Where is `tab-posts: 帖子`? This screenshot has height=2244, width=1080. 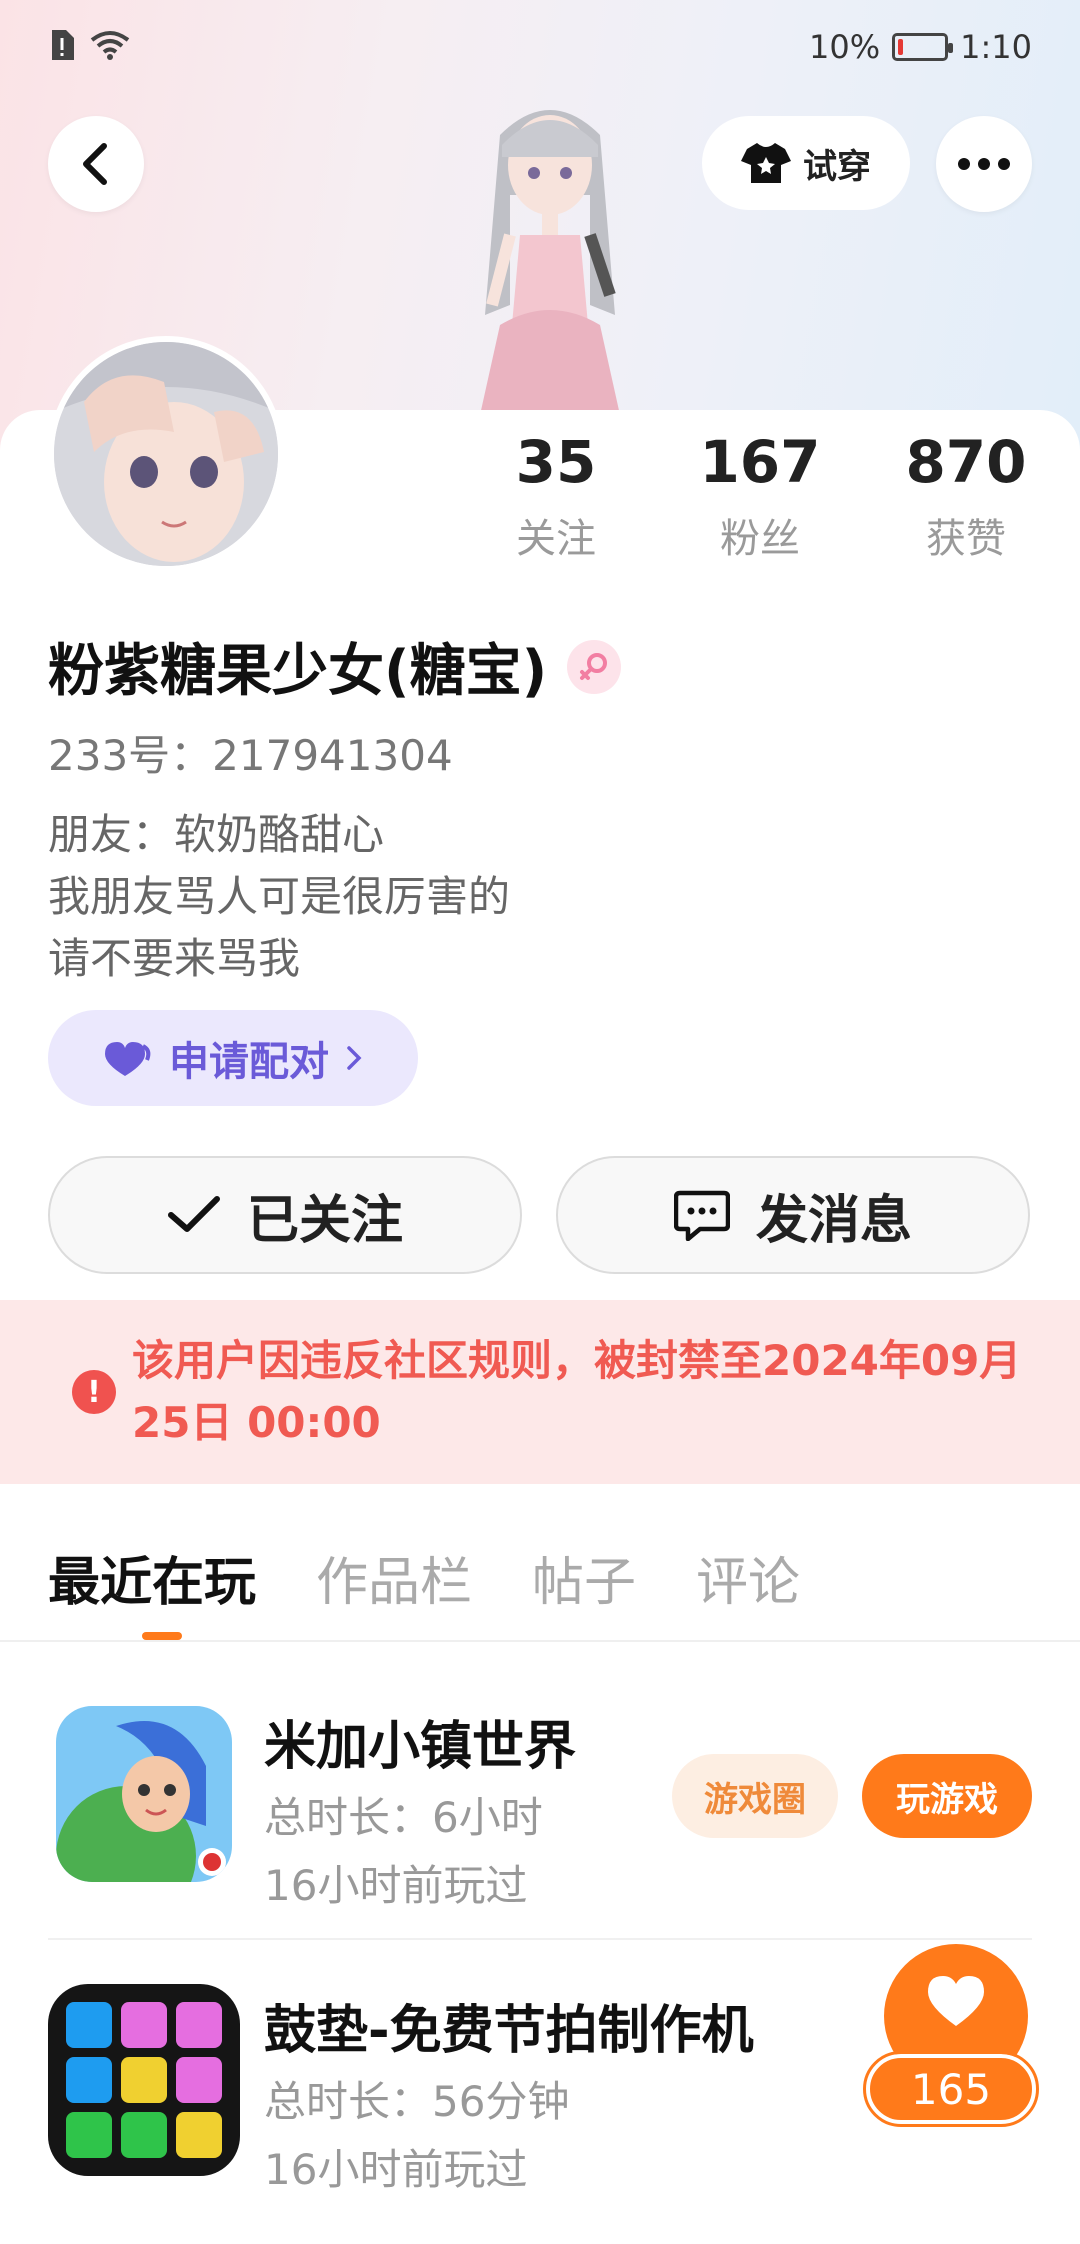 tab-posts: 帖子 is located at coordinates (584, 1577).